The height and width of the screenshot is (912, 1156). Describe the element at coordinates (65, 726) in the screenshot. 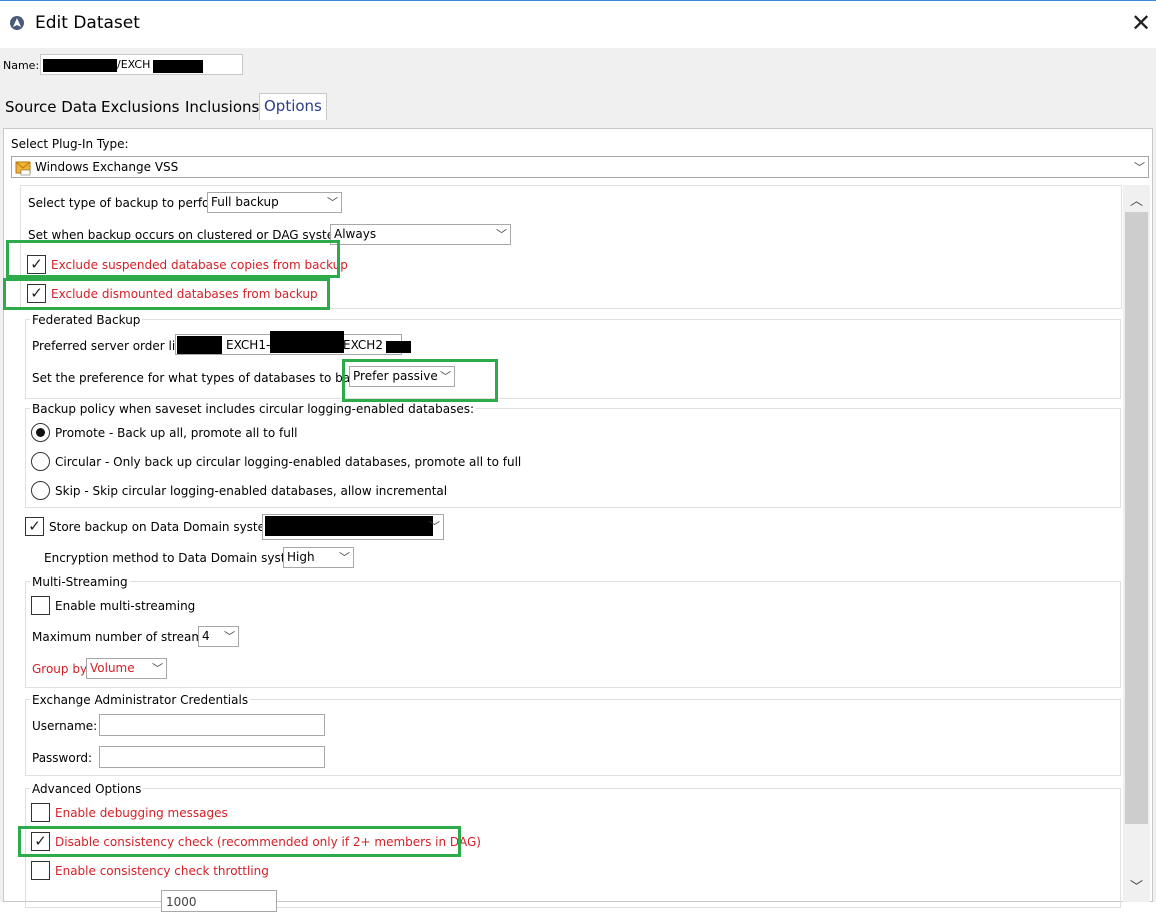

I see `username-label: Username:` at that location.